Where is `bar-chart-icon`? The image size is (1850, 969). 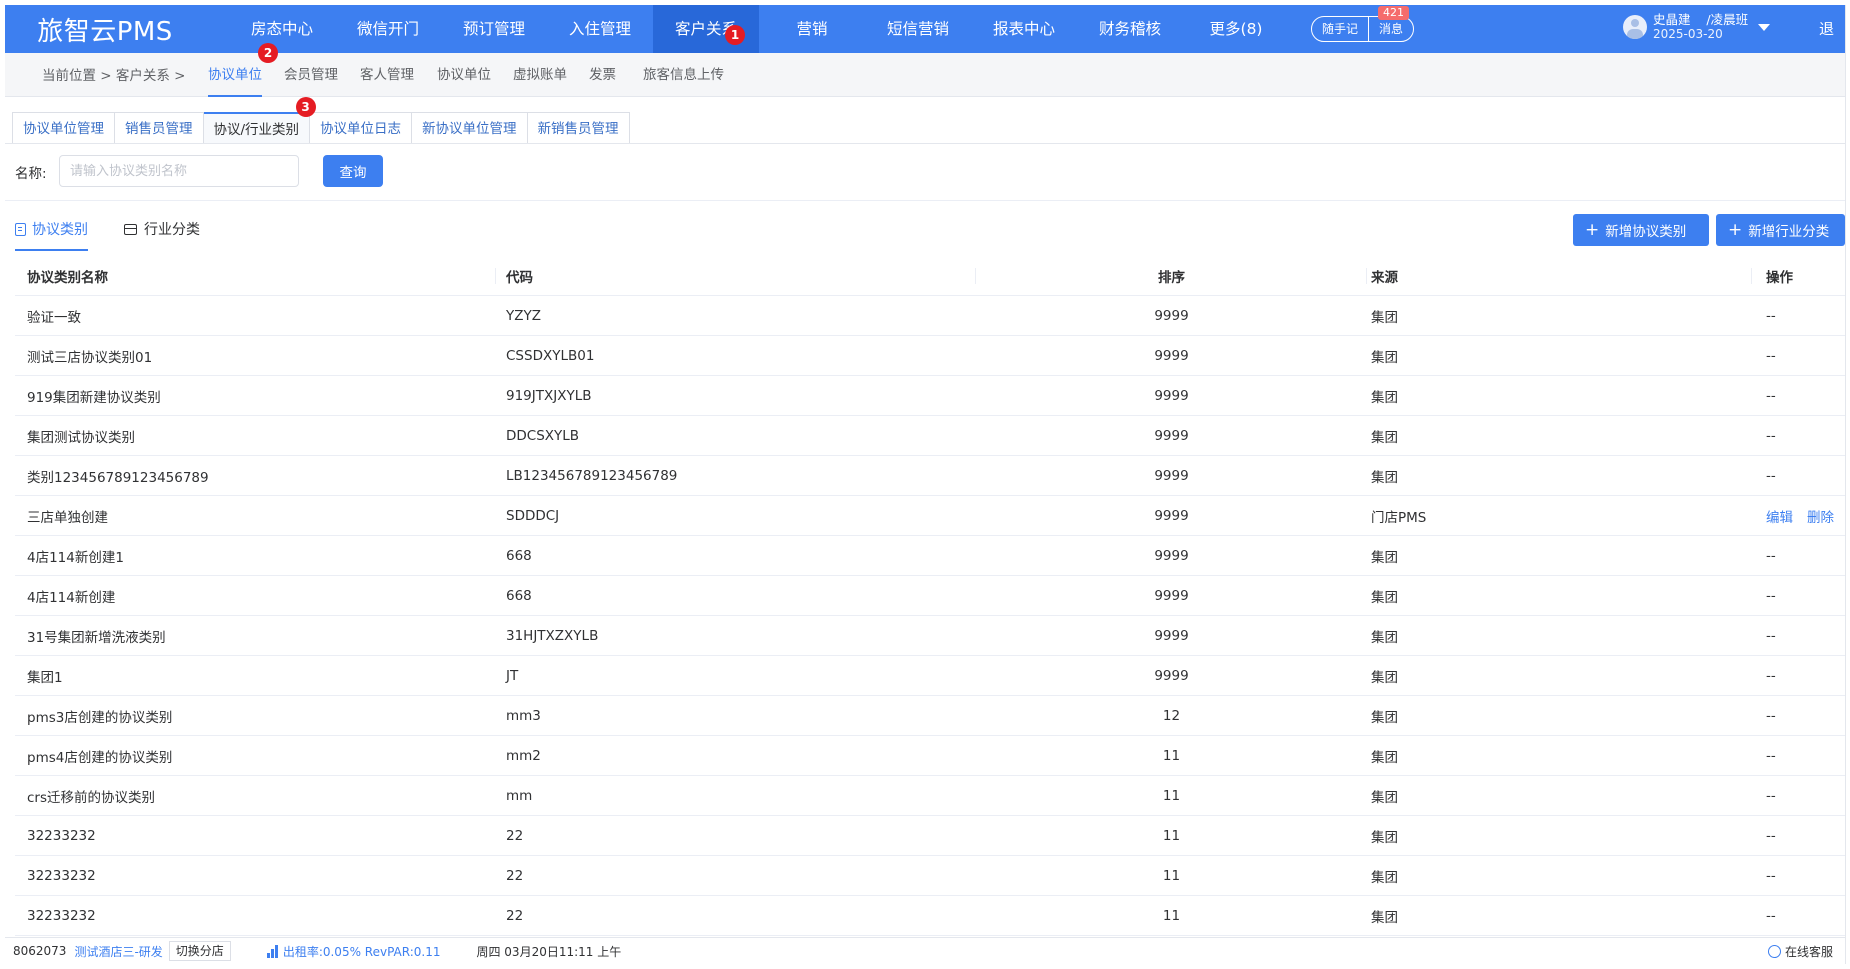
bar-chart-icon is located at coordinates (272, 951).